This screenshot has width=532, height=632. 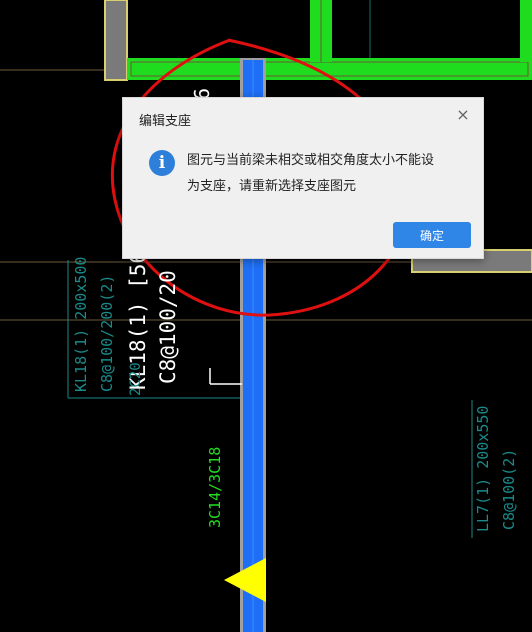 I want to click on close-icon: ×, so click(x=463, y=115).